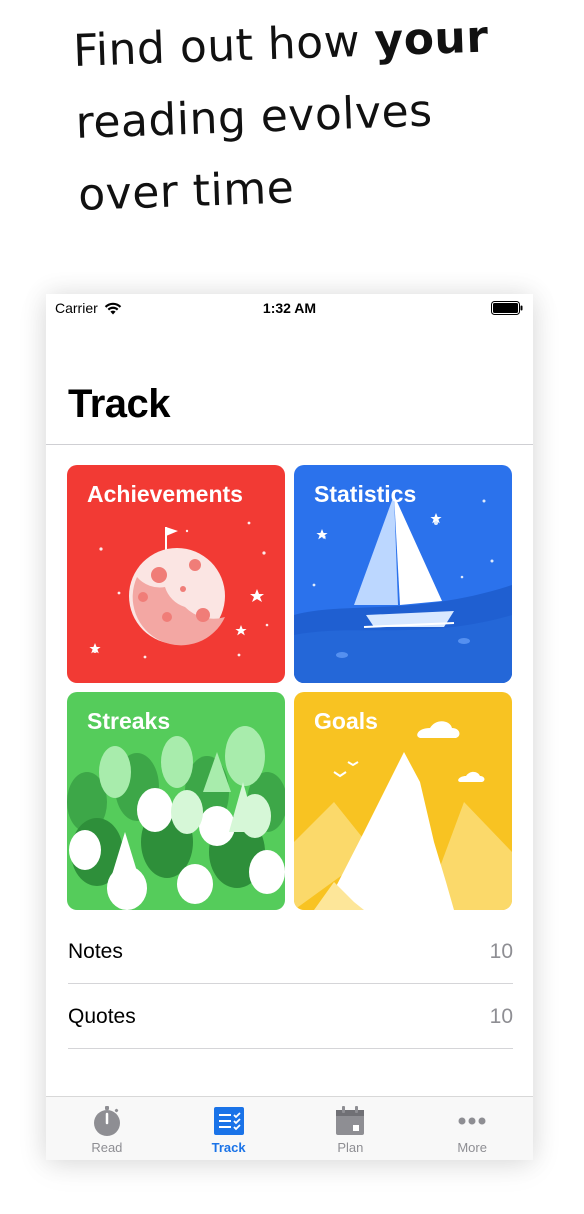 This screenshot has height=1214, width=584. What do you see at coordinates (346, 721) in the screenshot?
I see `goals-label: Goals` at bounding box center [346, 721].